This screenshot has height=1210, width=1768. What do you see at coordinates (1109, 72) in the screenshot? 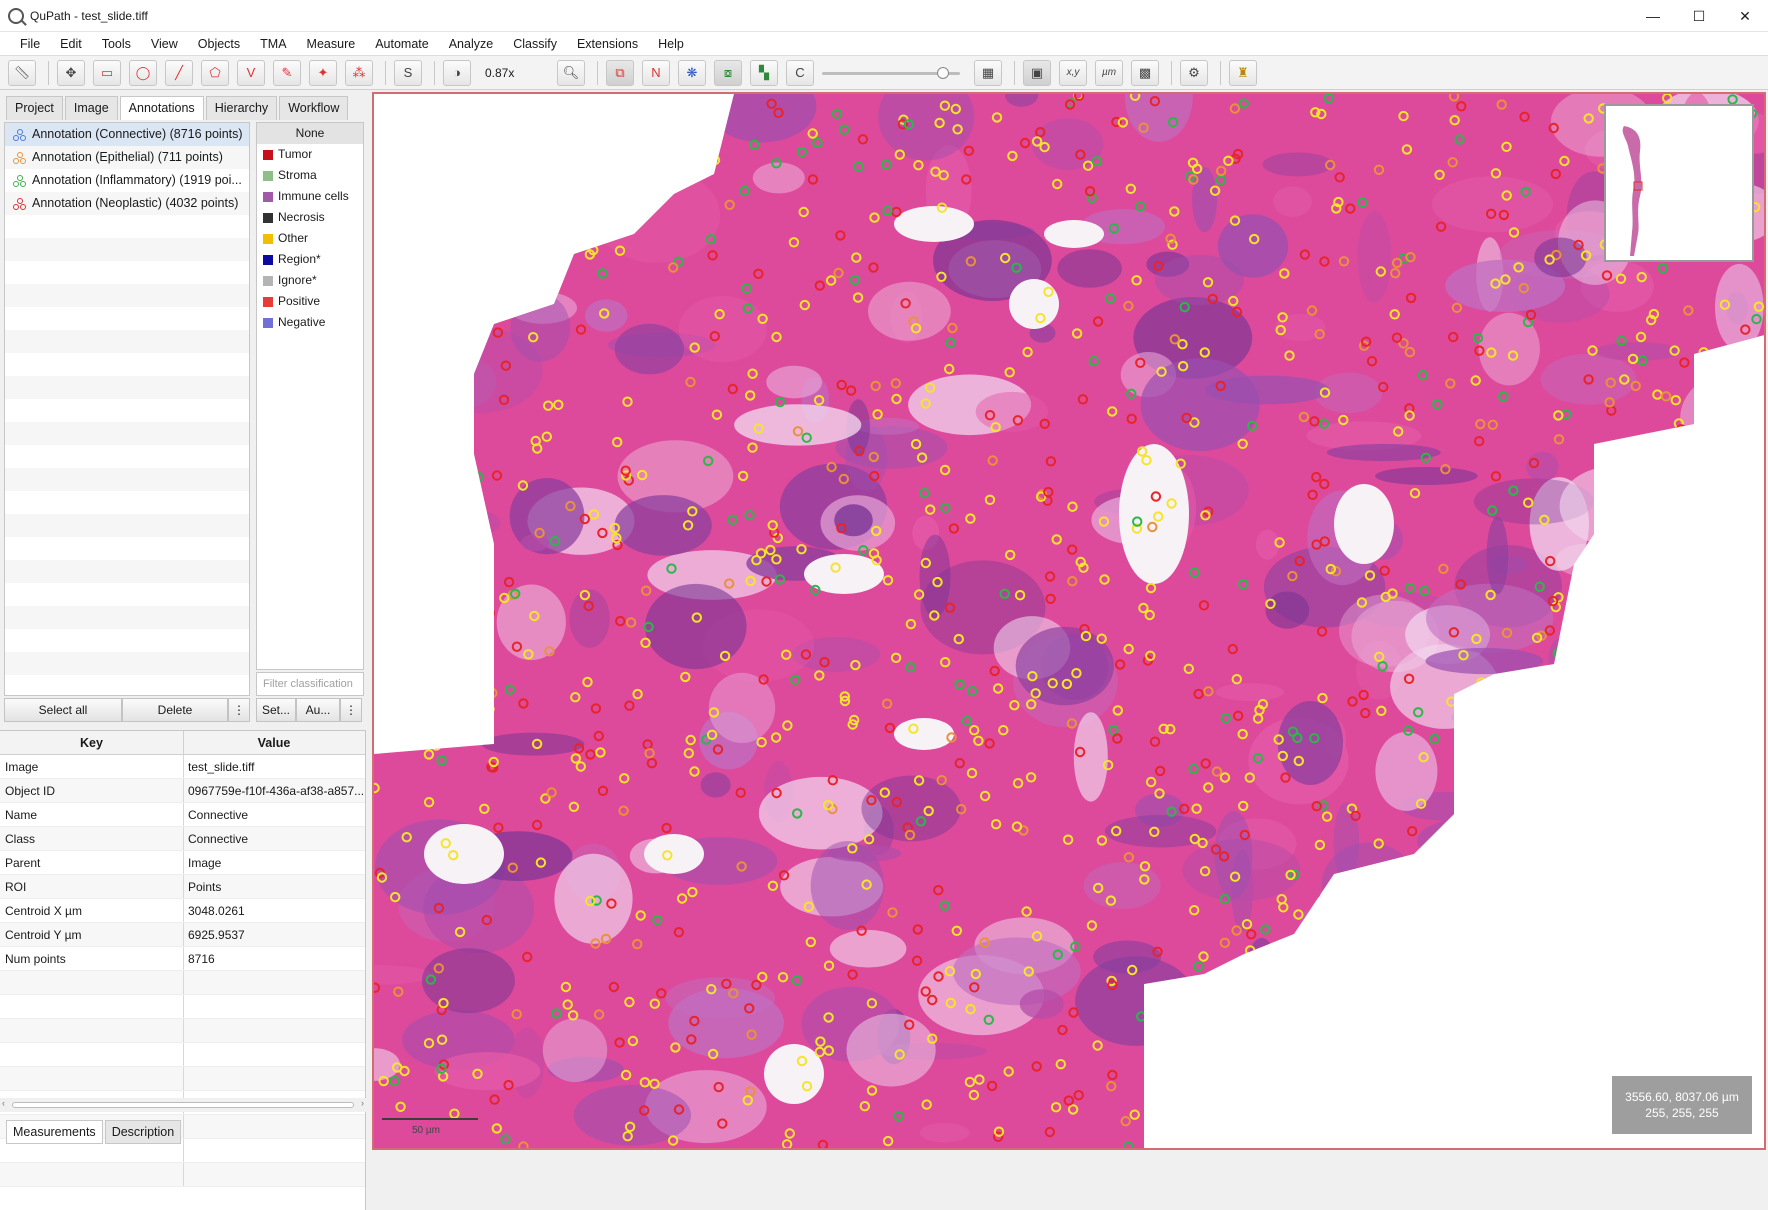
I see `show-scalebar-button: µm` at bounding box center [1109, 72].